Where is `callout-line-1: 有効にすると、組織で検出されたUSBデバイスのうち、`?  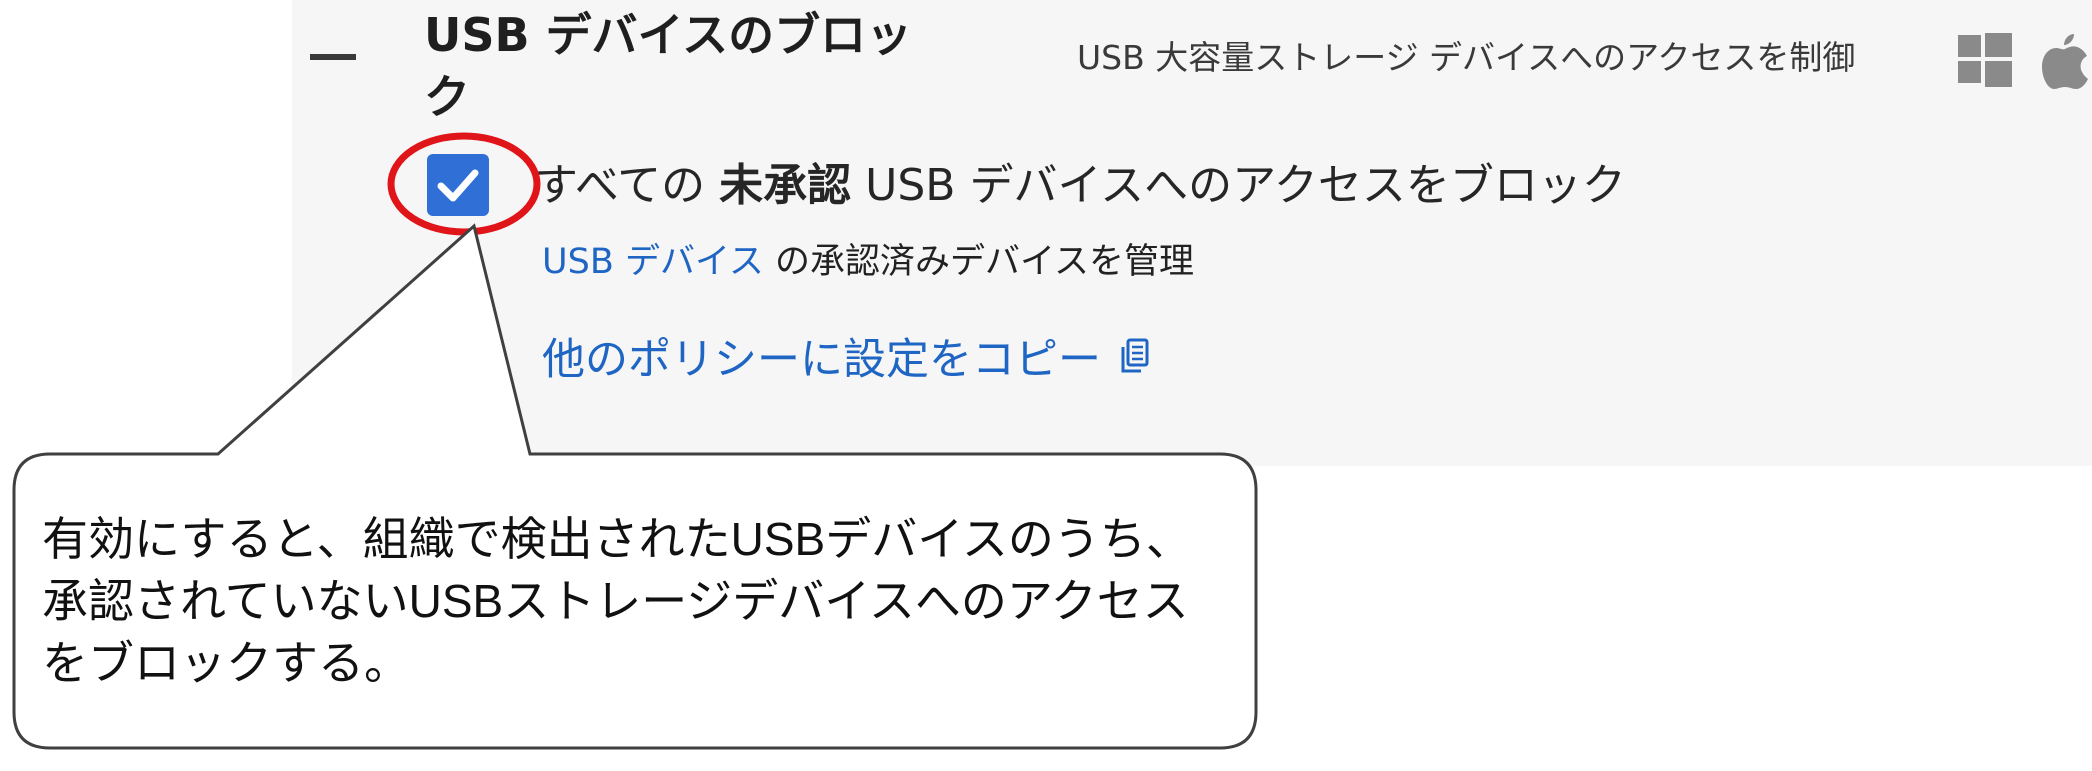
callout-line-1: 有効にすると、組織で検出されたUSBデバイスのうち、 is located at coordinates (617, 539).